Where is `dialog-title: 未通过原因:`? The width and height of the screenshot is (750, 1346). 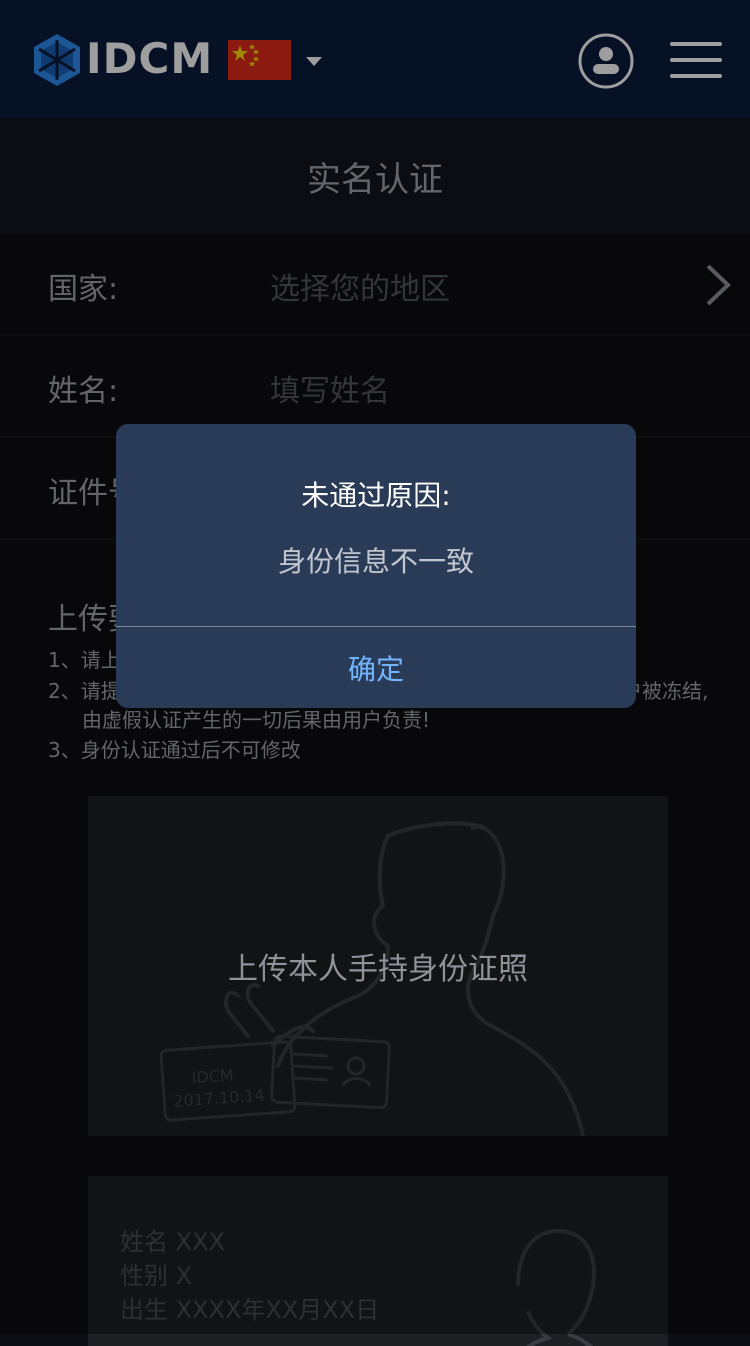 dialog-title: 未通过原因: is located at coordinates (376, 495).